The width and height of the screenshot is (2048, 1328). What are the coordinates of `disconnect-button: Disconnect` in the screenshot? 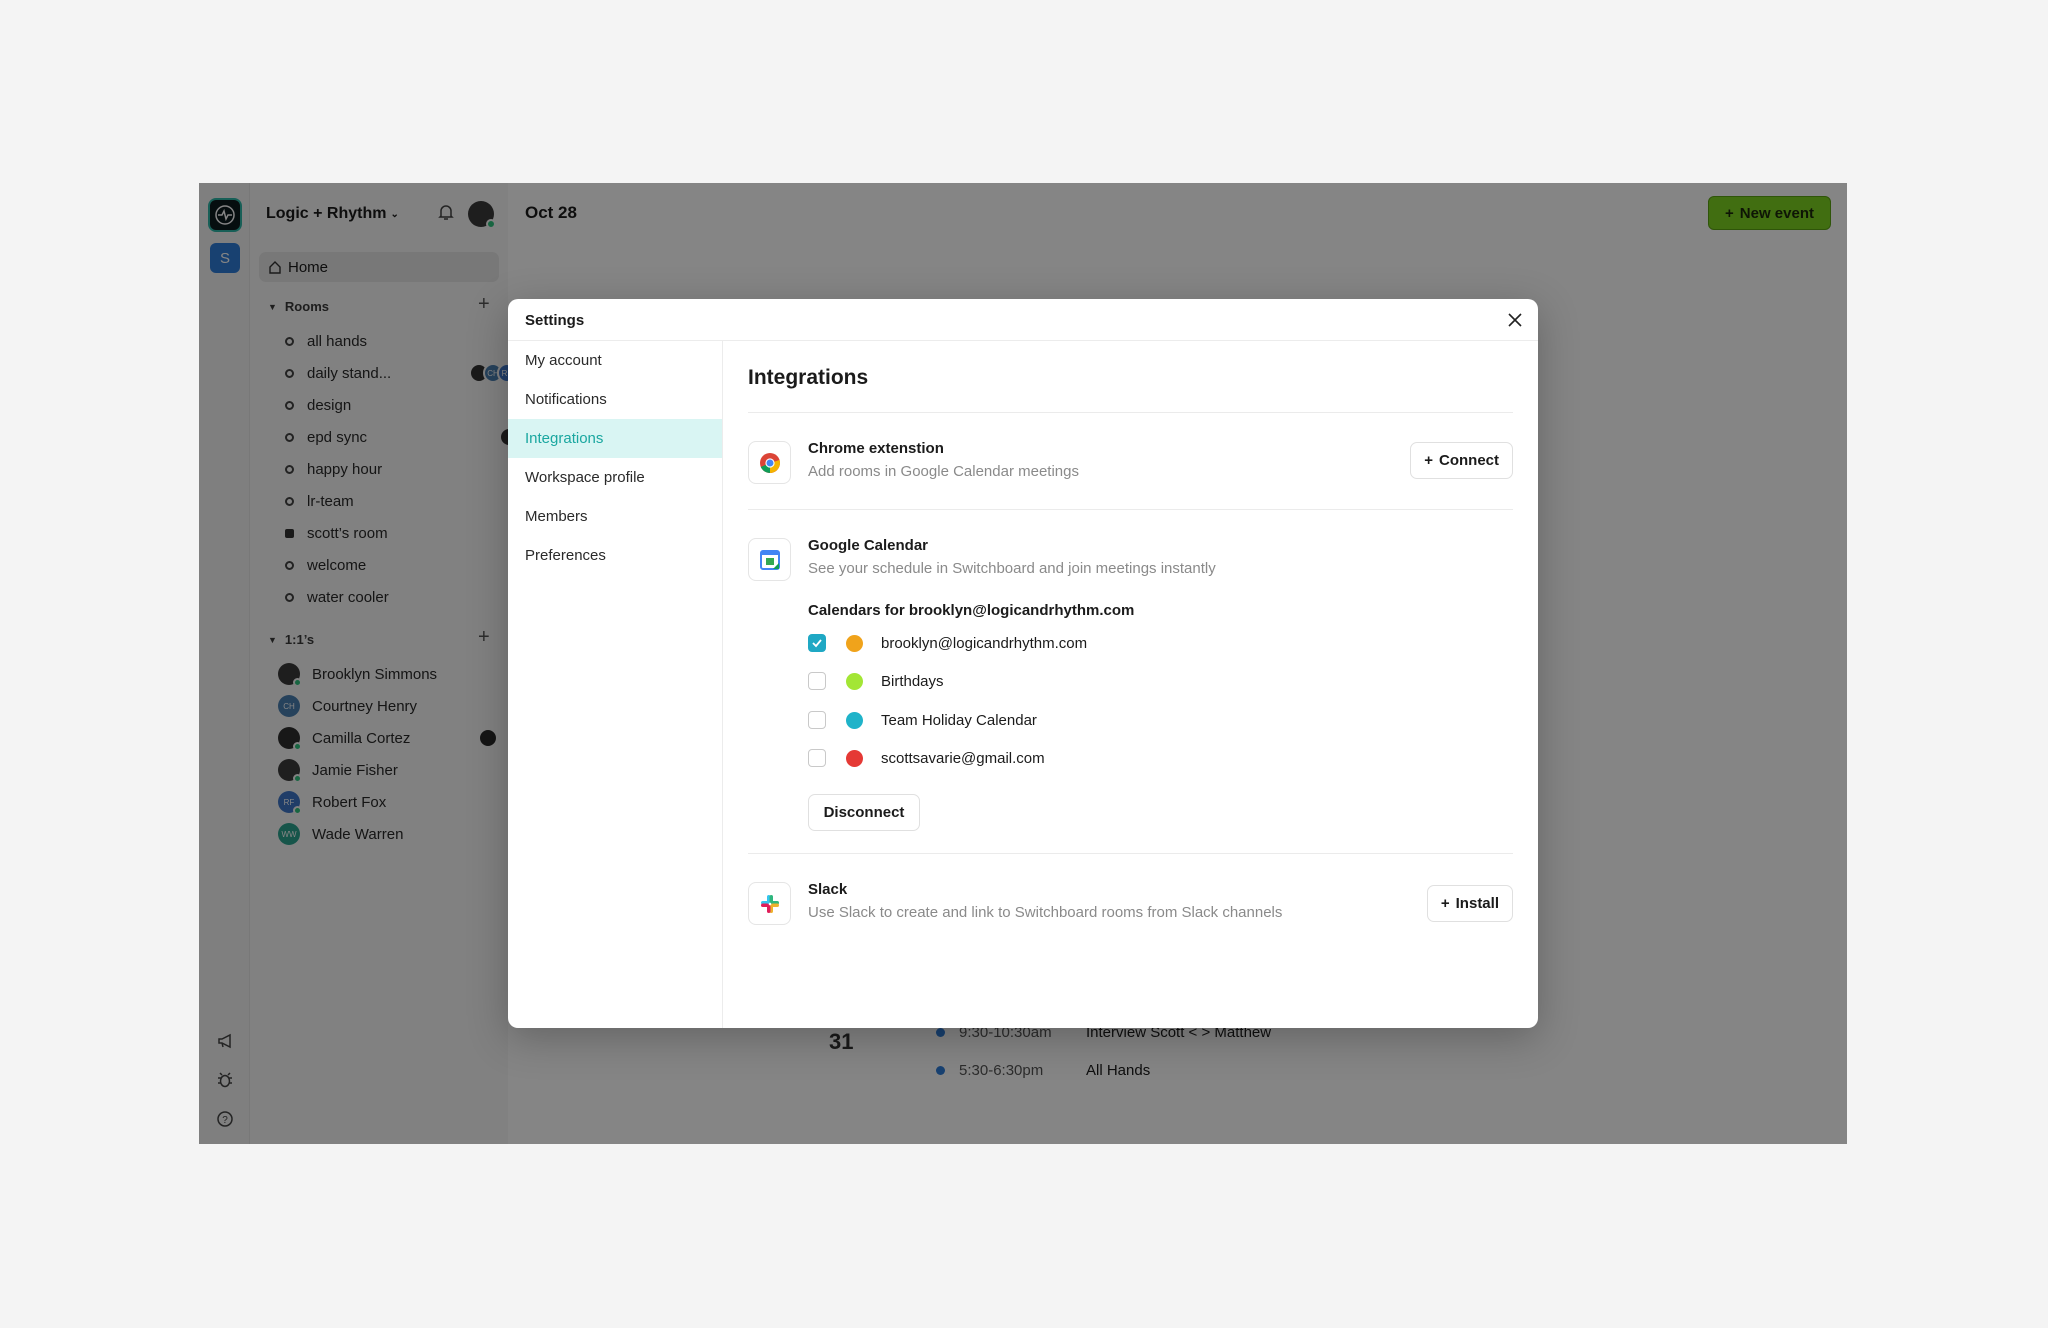 It's located at (864, 812).